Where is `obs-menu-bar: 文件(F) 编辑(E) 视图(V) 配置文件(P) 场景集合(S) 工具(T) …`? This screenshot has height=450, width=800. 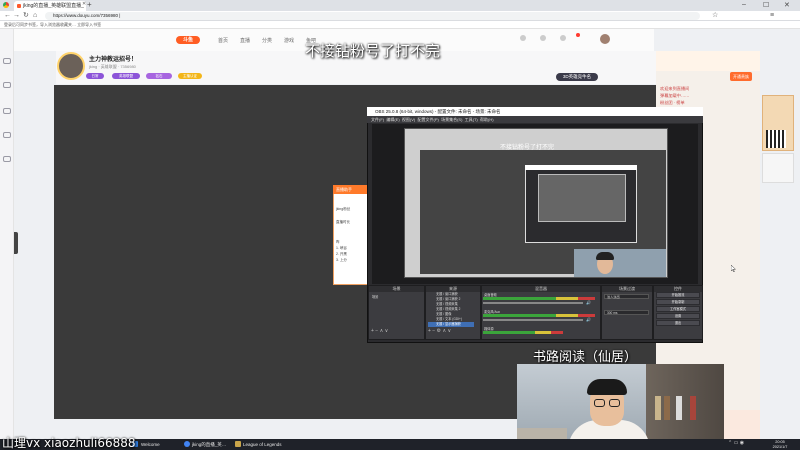
obs-menu-bar: 文件(F) 编辑(E) 视图(V) 配置文件(P) 场景集合(S) 工具(T) … is located at coordinates (535, 119).